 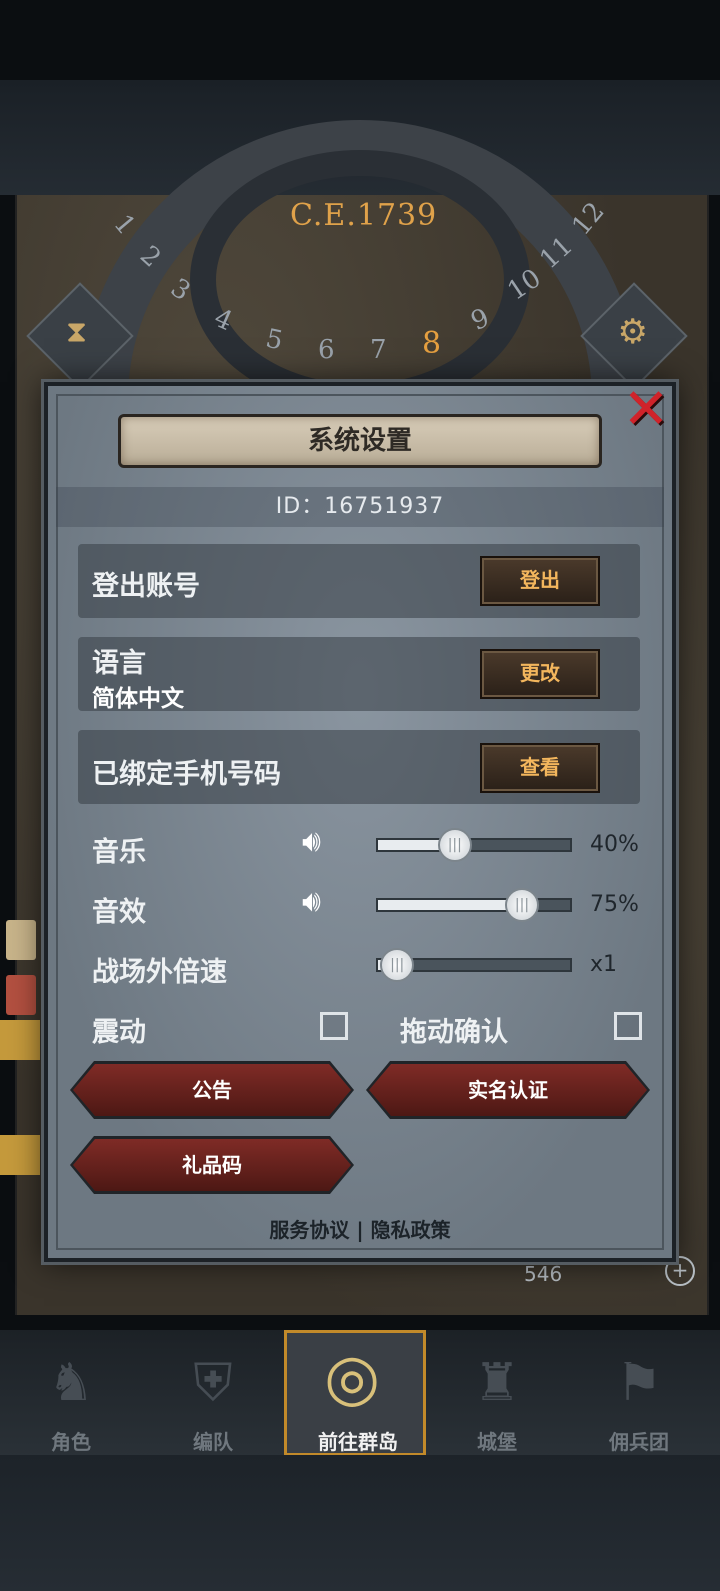 I want to click on check-icon, so click(x=20, y=1040).